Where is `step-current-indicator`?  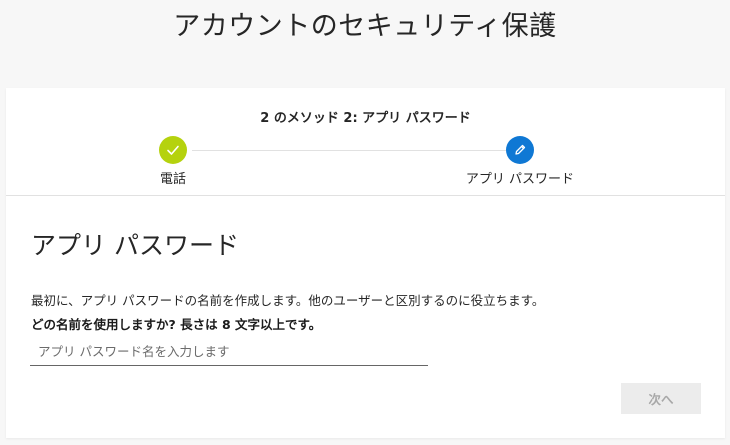
step-current-indicator is located at coordinates (520, 150).